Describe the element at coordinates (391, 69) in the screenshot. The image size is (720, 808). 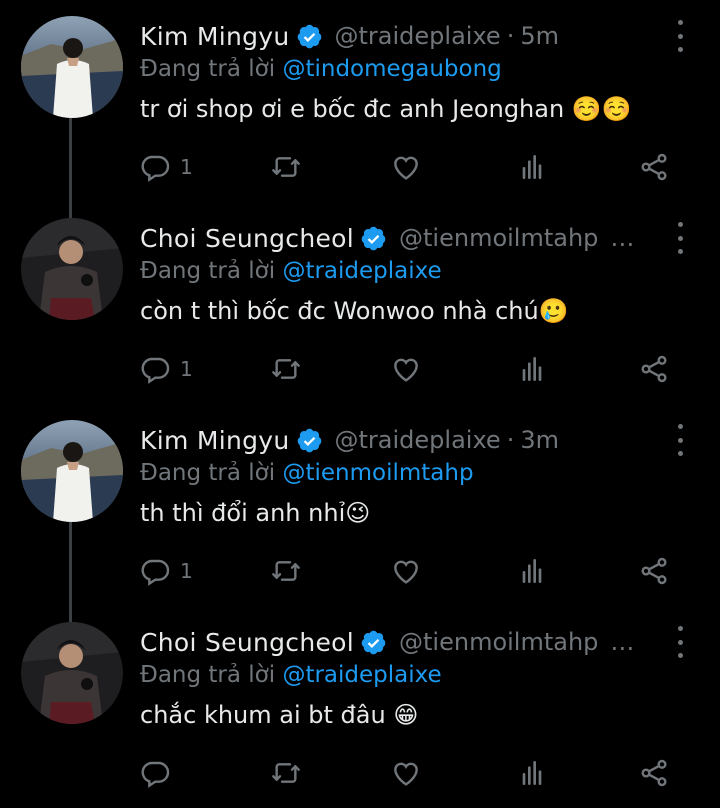
I see `mention-link: @tindomegaubong` at that location.